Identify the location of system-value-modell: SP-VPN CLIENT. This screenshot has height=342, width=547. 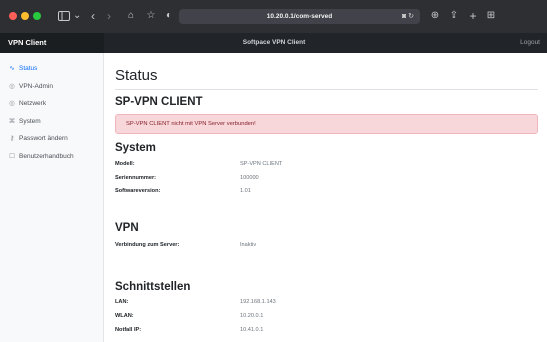
(261, 164).